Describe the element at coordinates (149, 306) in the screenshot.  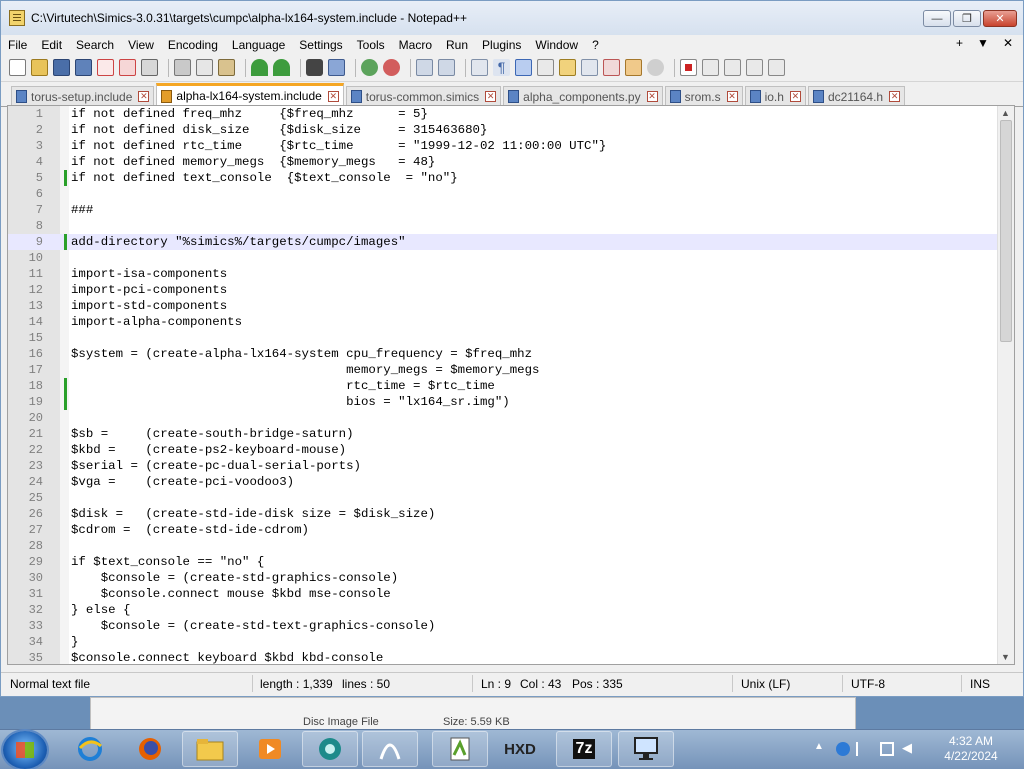
I see `code-text: import-std-components` at that location.